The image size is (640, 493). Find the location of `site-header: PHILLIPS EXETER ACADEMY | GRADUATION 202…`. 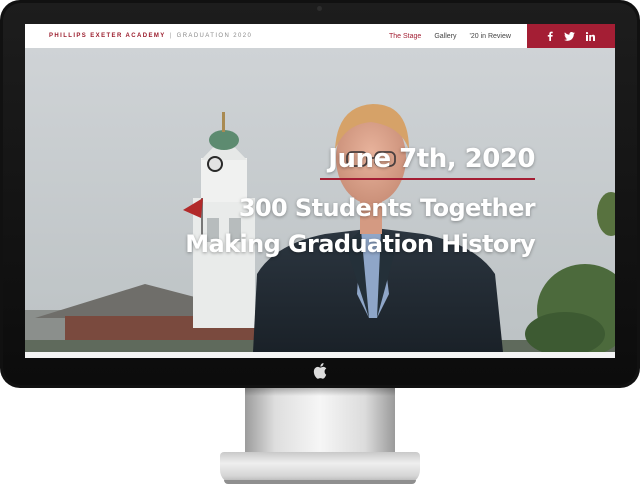

site-header: PHILLIPS EXETER ACADEMY | GRADUATION 202… is located at coordinates (320, 36).